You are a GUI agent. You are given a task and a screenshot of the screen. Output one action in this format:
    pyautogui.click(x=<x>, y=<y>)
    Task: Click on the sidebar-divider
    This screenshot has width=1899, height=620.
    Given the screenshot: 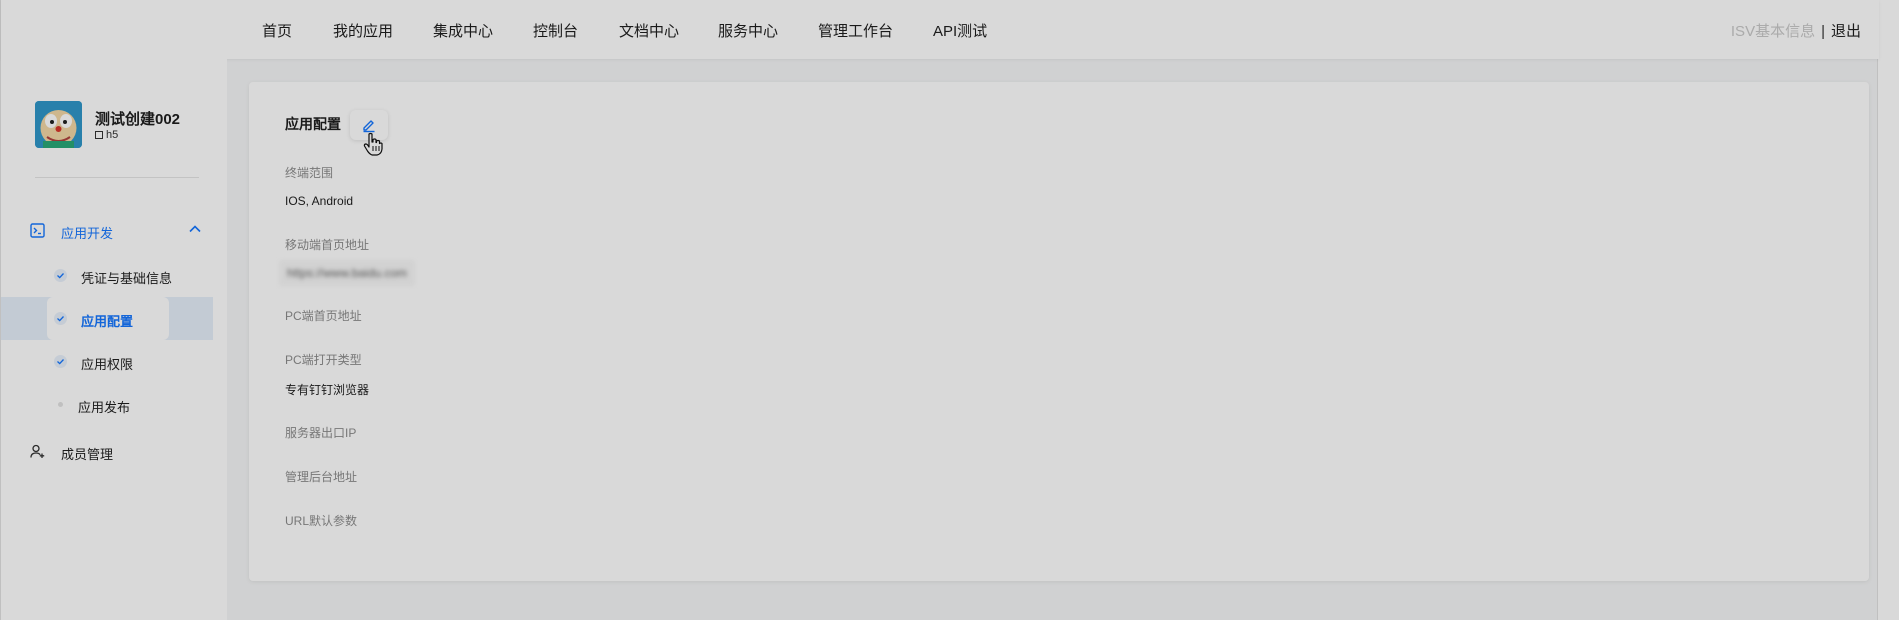 What is the action you would take?
    pyautogui.click(x=117, y=177)
    